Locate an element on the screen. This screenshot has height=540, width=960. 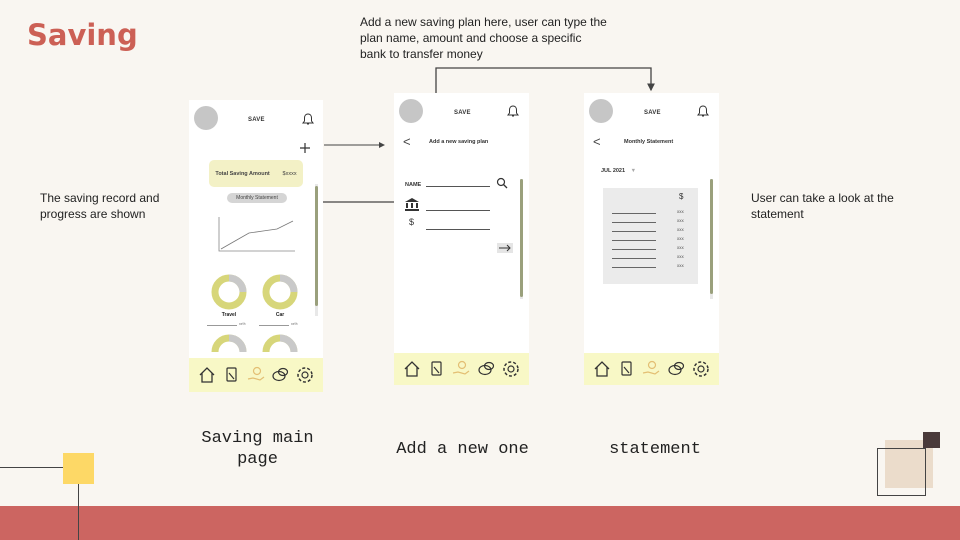
screen-subtitle: Monthly Statement is located at coordinates (649, 142).